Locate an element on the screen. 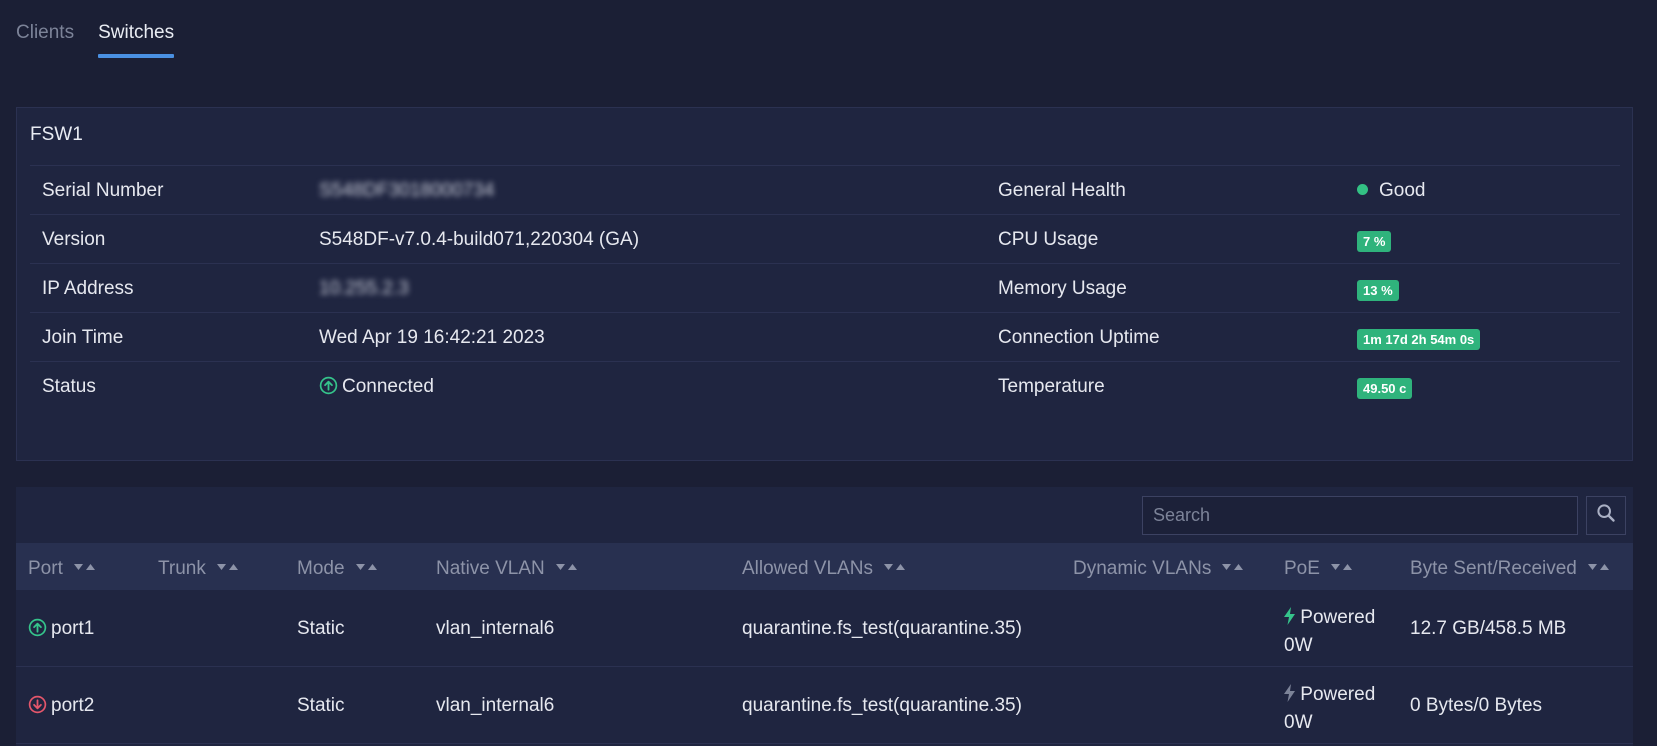 This screenshot has height=746, width=1657. tab-clients: Clients is located at coordinates (45, 39).